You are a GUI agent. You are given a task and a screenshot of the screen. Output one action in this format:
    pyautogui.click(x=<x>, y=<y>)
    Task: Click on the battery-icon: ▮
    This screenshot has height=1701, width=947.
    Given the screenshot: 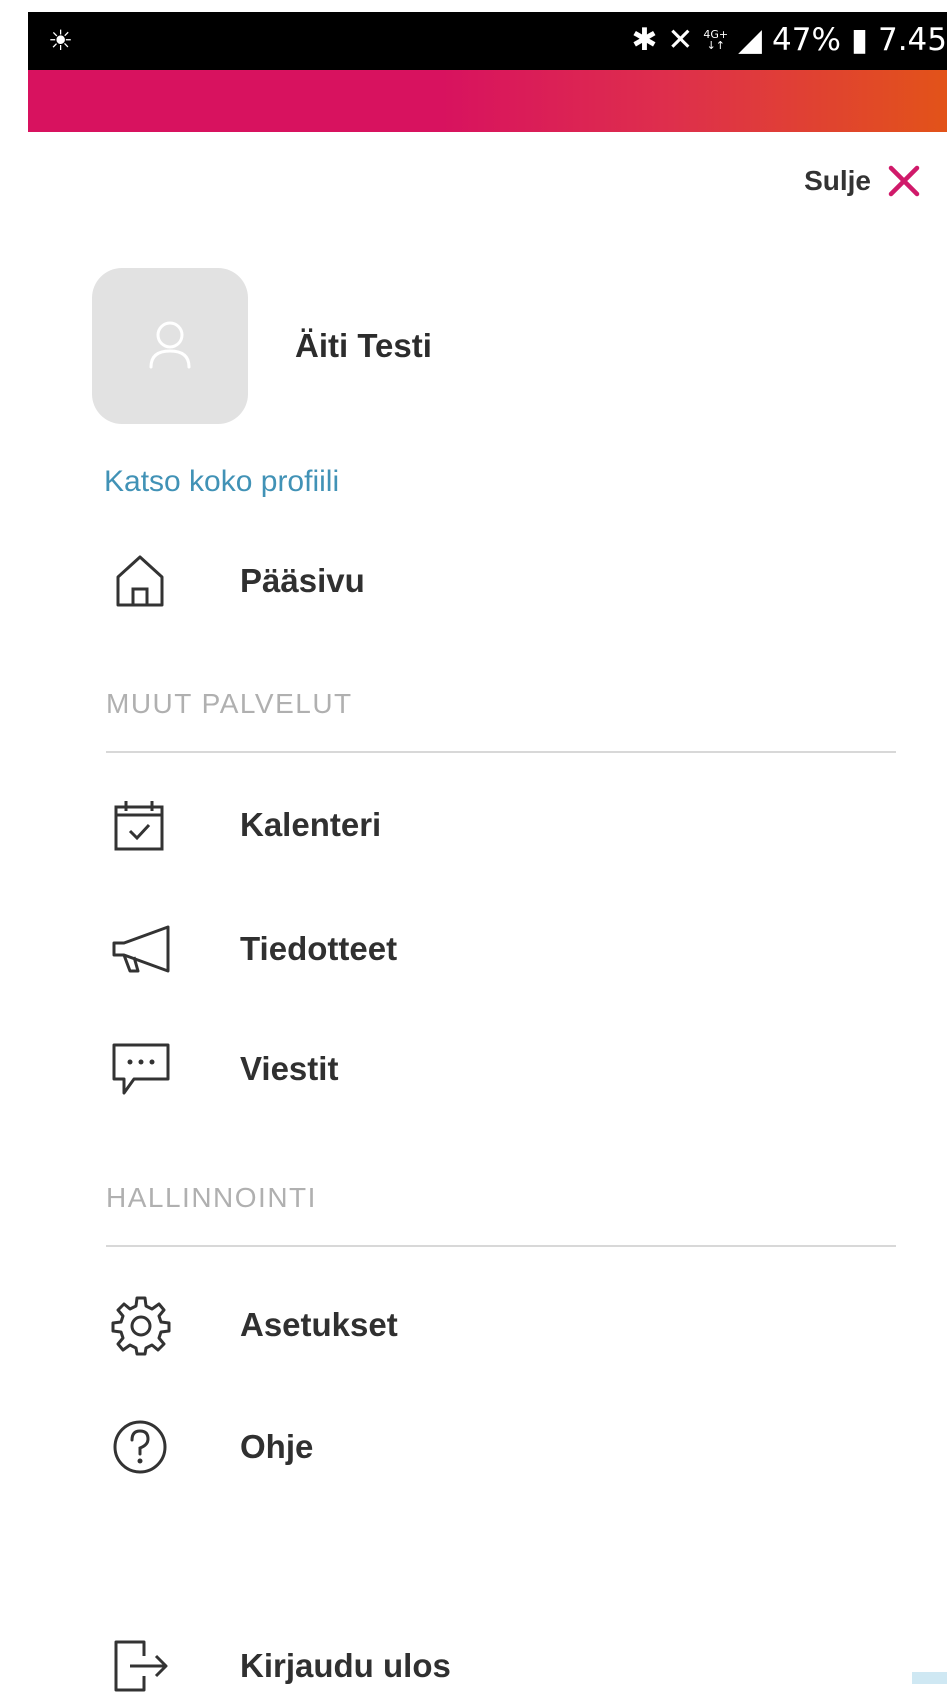 What is the action you would take?
    pyautogui.click(x=859, y=40)
    